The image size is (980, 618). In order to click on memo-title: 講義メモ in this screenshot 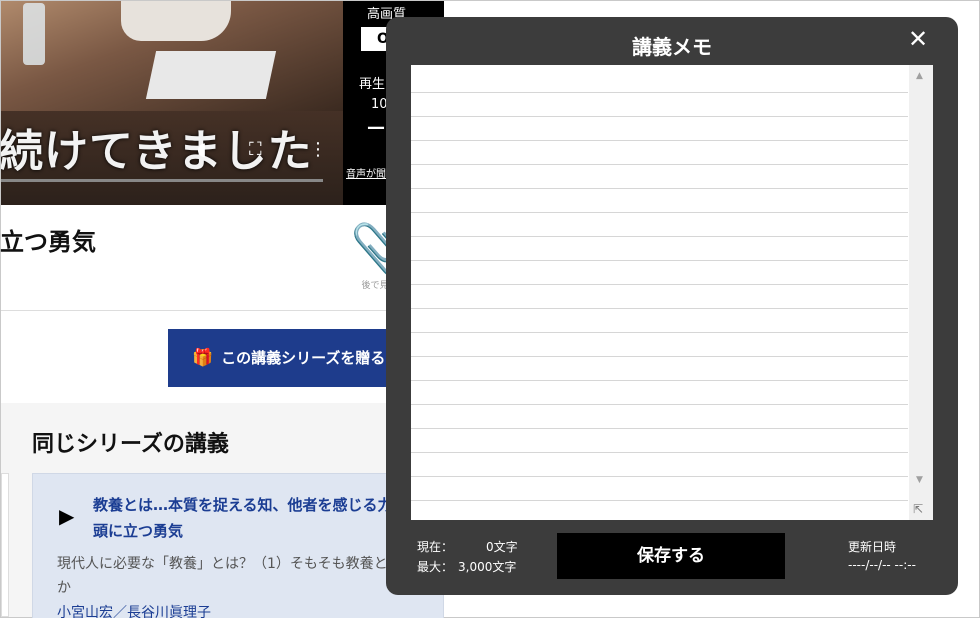, I will do `click(672, 47)`.